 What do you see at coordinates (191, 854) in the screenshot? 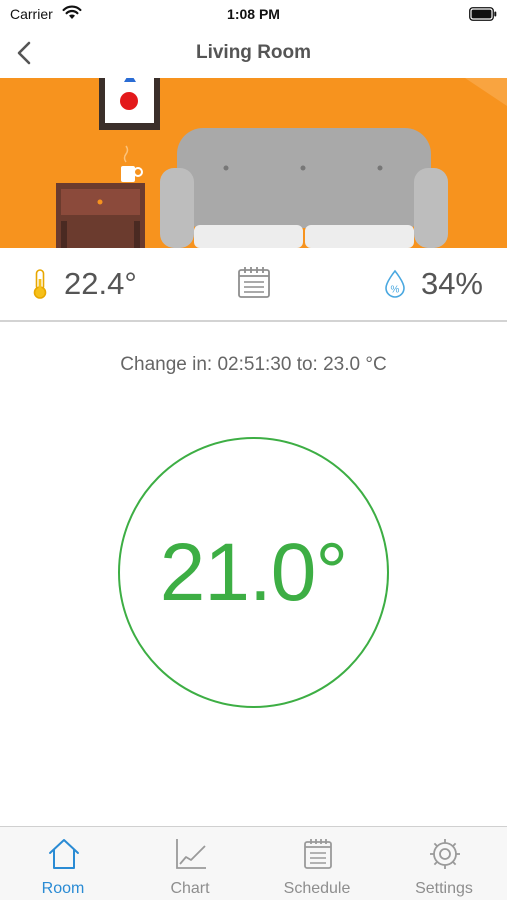
I see `chart-icon` at bounding box center [191, 854].